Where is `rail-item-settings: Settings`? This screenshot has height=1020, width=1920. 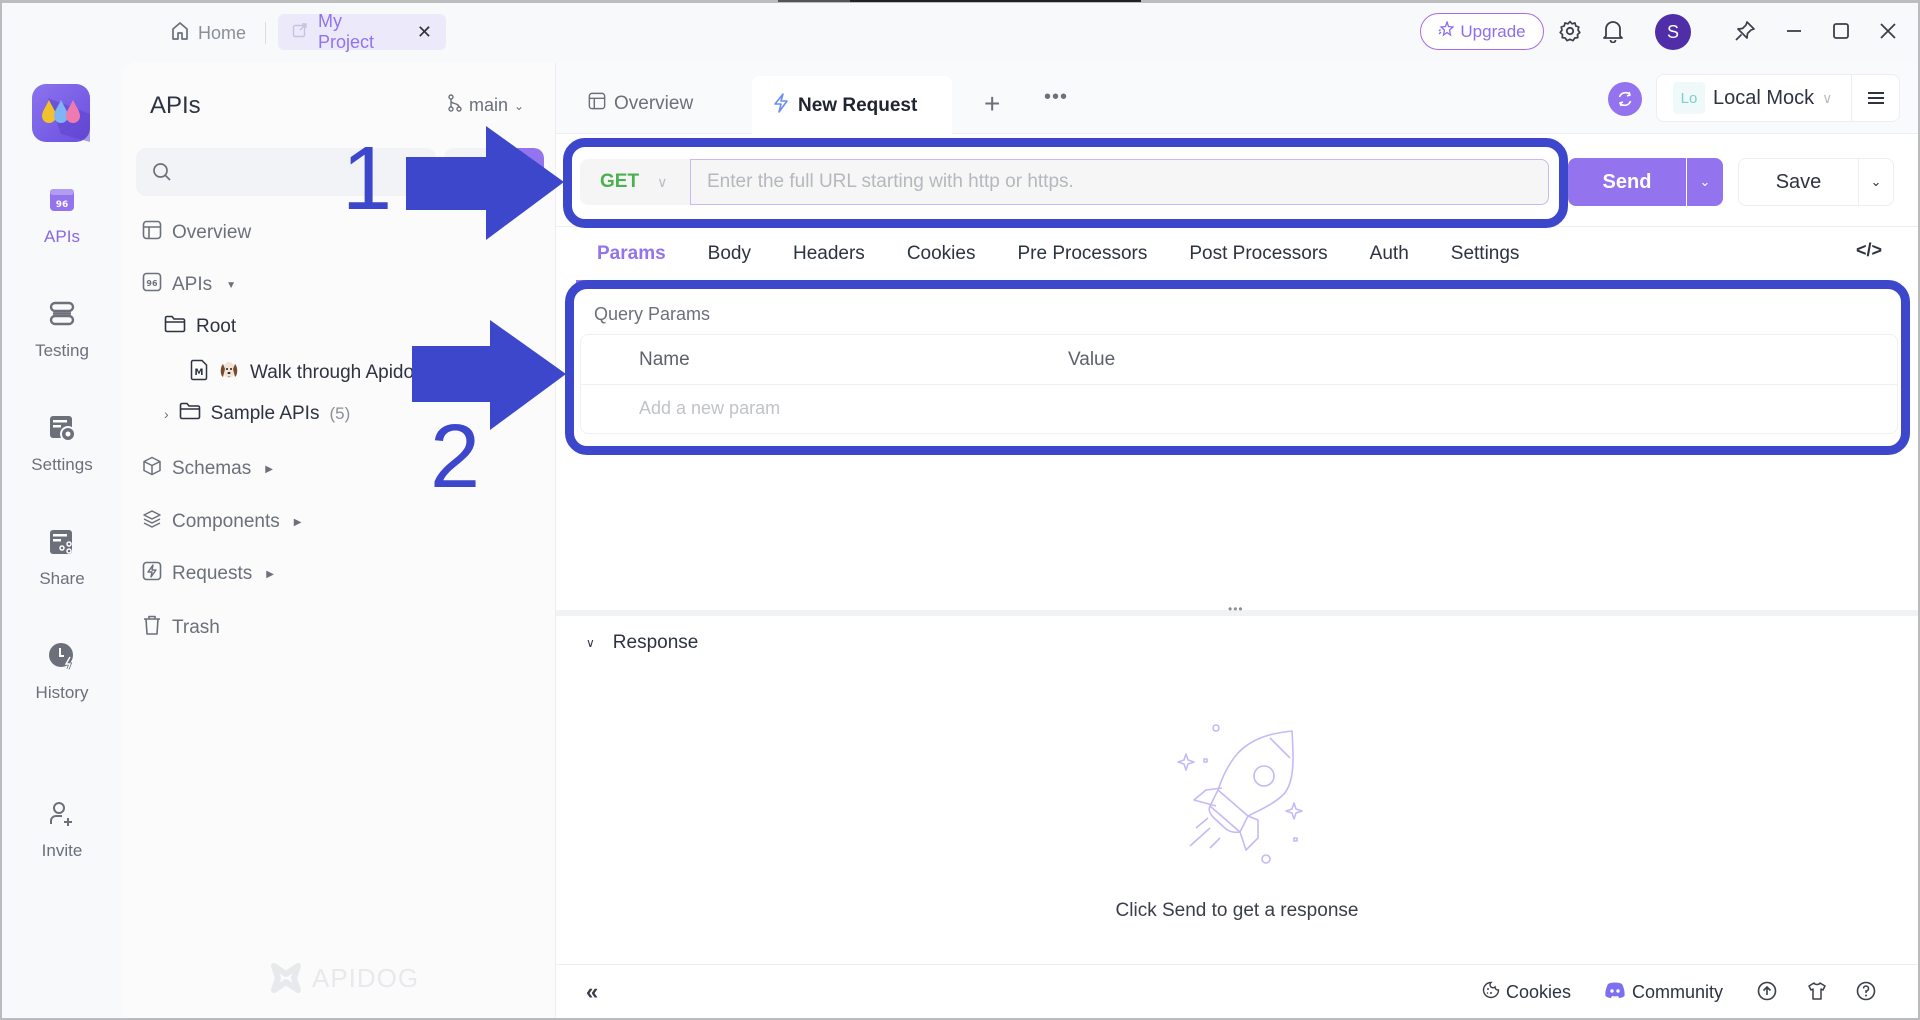
rail-item-settings: Settings is located at coordinates (62, 444).